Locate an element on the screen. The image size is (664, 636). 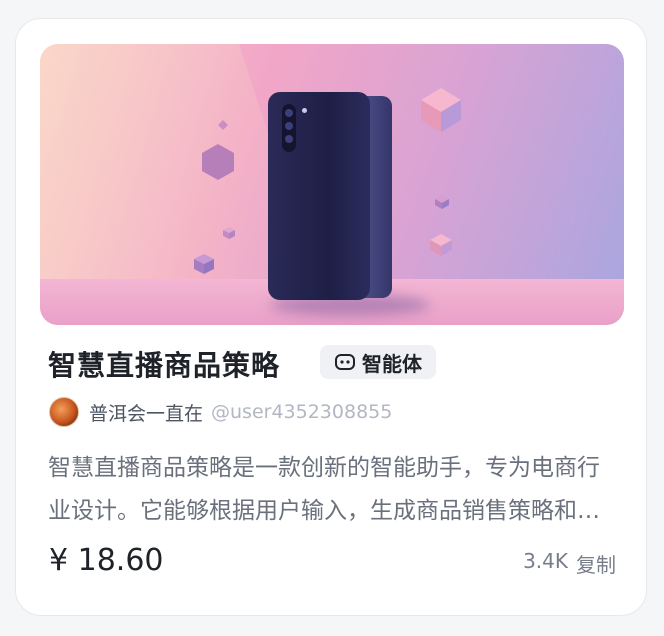
badge-label: 智能体 is located at coordinates (392, 363).